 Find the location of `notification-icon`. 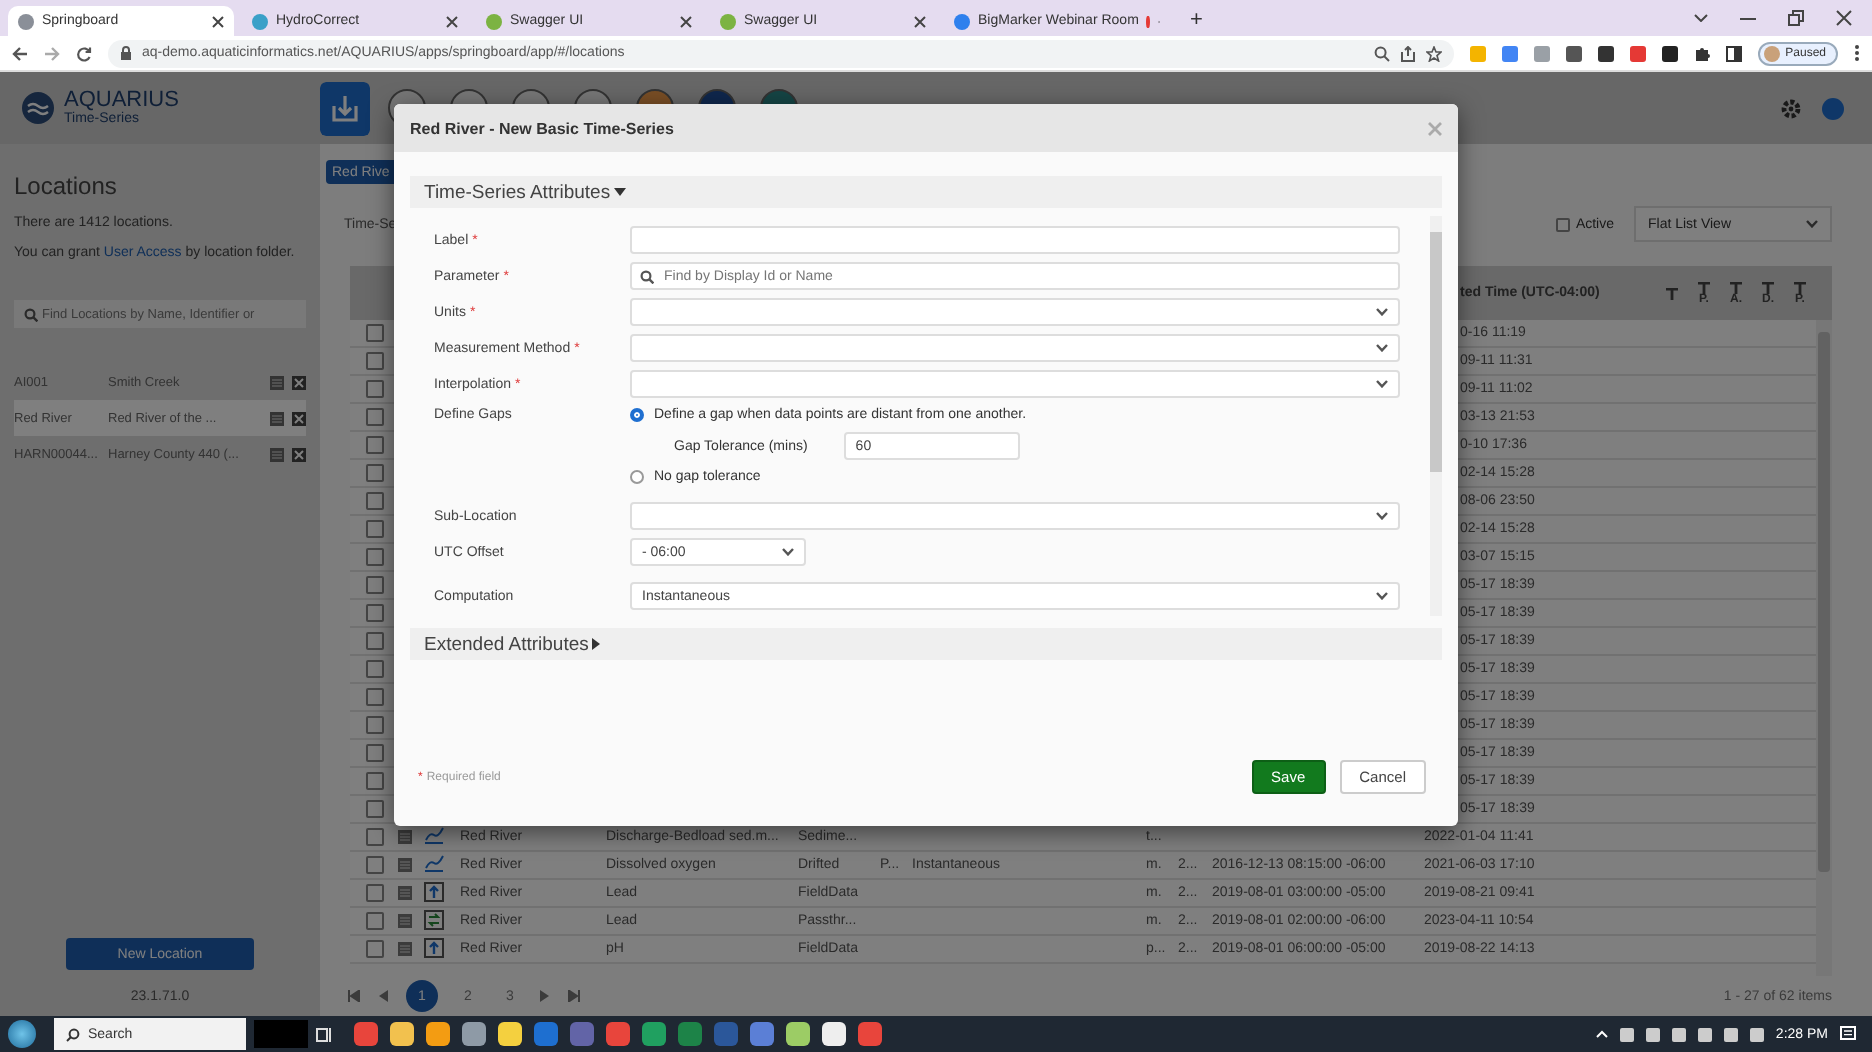

notification-icon is located at coordinates (1848, 1034).